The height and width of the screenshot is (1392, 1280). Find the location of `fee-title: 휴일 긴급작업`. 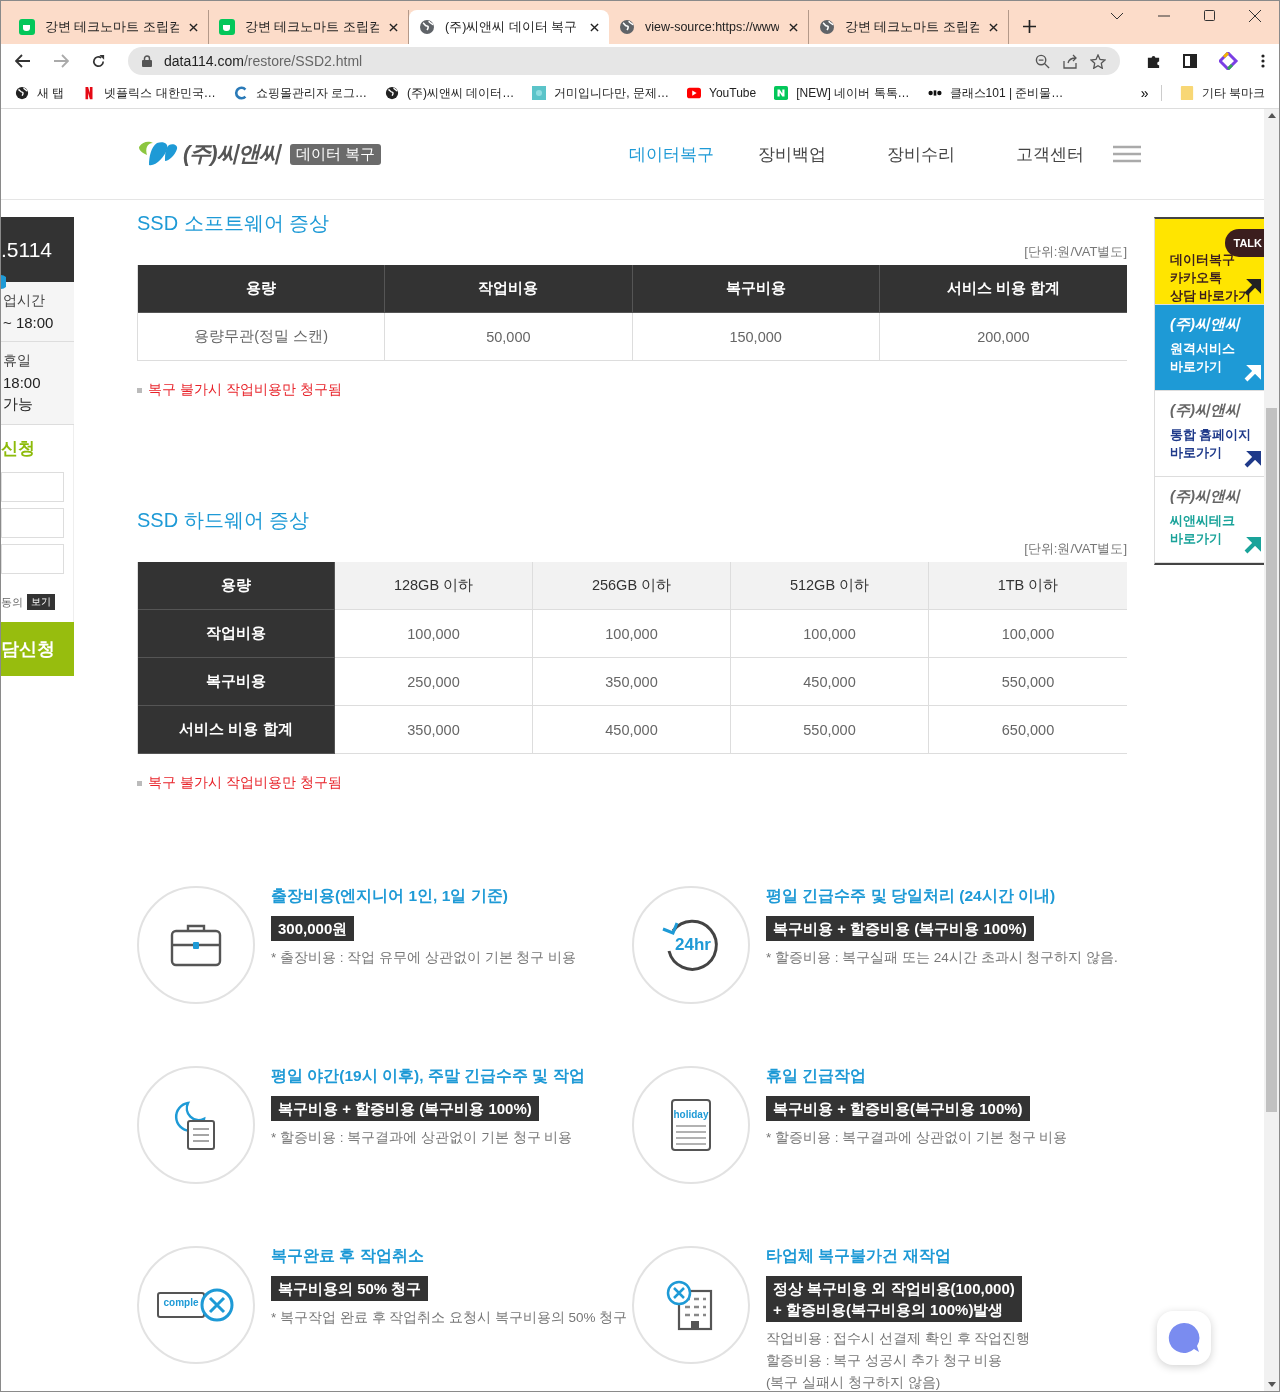

fee-title: 휴일 긴급작업 is located at coordinates (816, 1076).